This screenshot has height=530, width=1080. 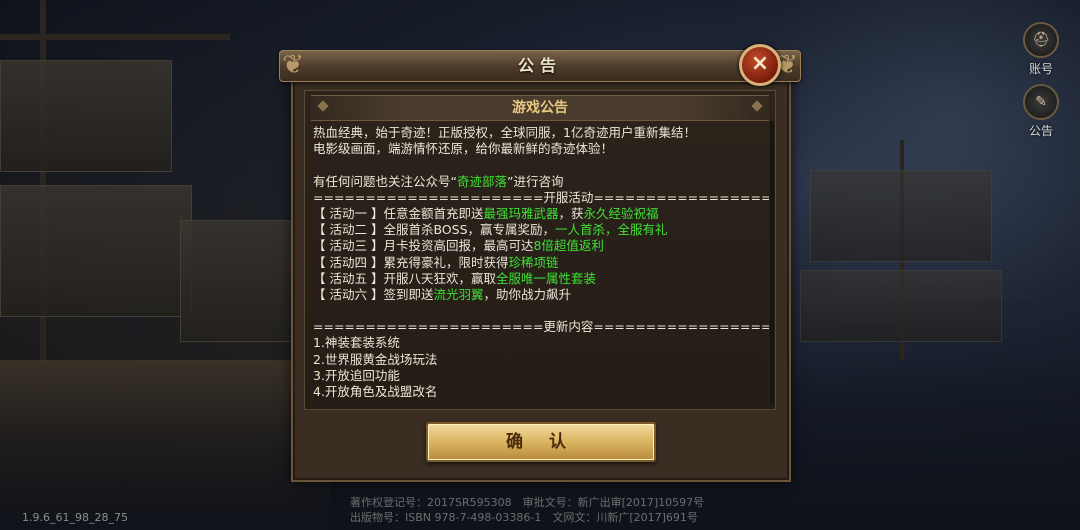 What do you see at coordinates (568, 246) in the screenshot?
I see `highlight-text: 8倍超值返利` at bounding box center [568, 246].